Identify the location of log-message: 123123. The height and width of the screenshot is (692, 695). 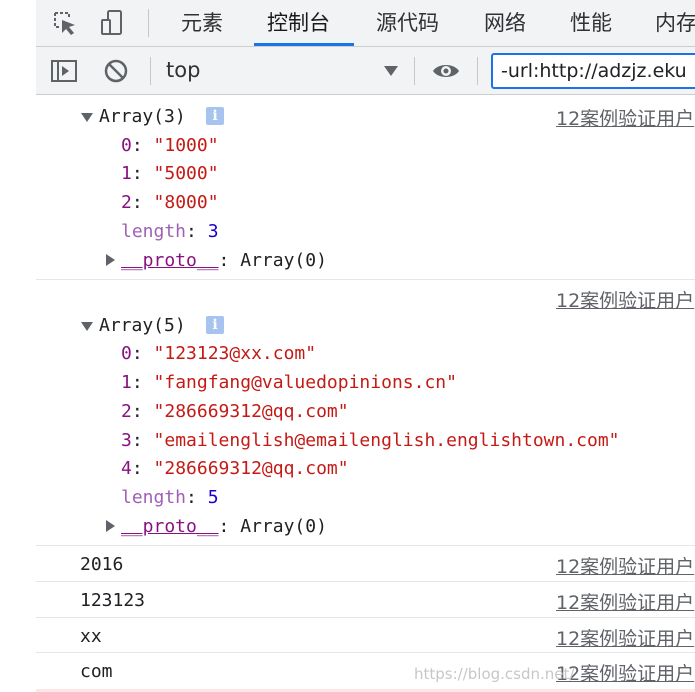
(113, 600).